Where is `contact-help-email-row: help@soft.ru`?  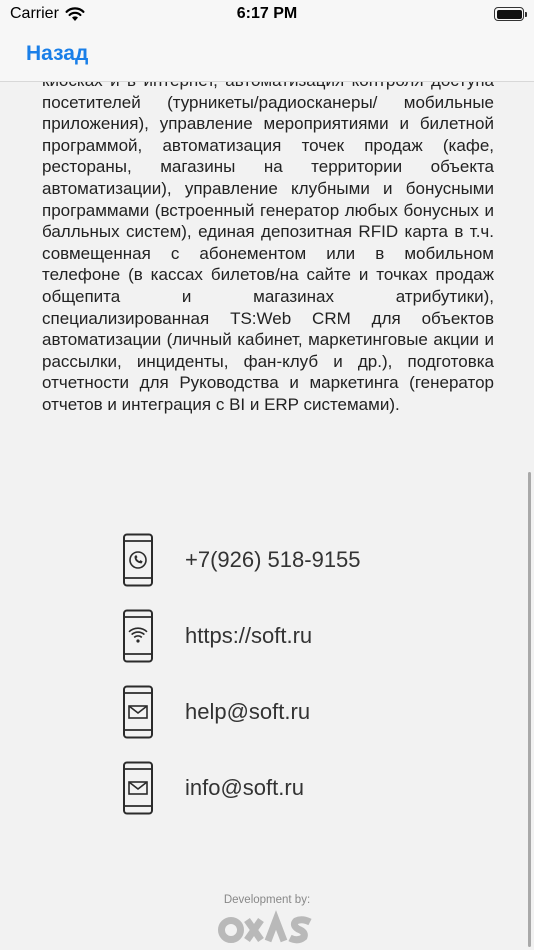 contact-help-email-row: help@soft.ru is located at coordinates (292, 712).